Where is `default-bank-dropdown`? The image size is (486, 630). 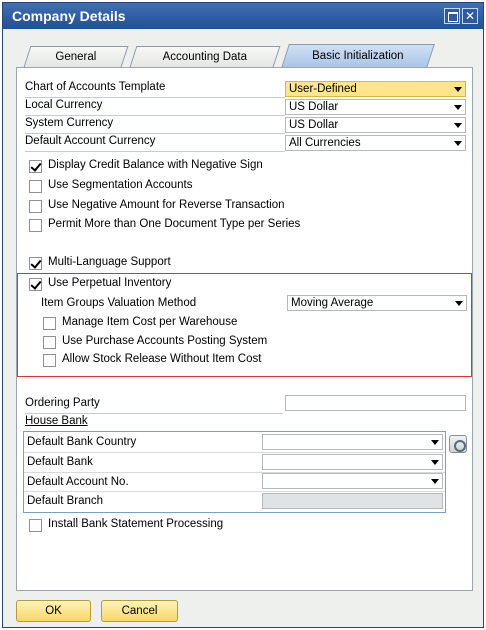 default-bank-dropdown is located at coordinates (352, 462).